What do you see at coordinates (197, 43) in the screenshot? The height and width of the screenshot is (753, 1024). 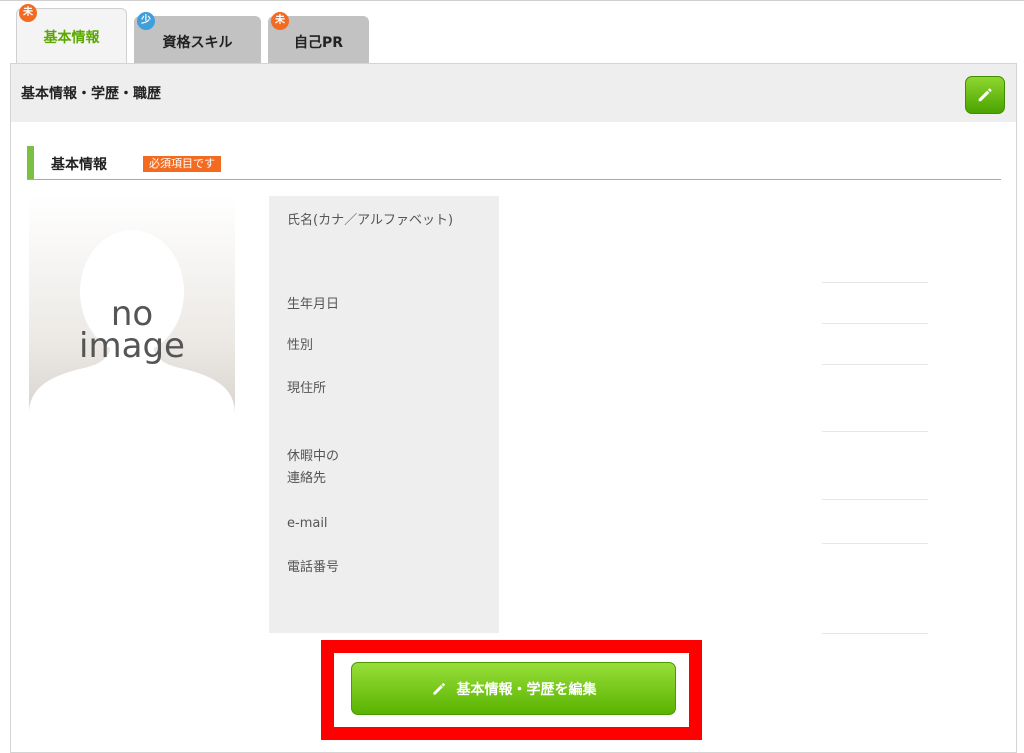 I see `tab-label: 資格スキル` at bounding box center [197, 43].